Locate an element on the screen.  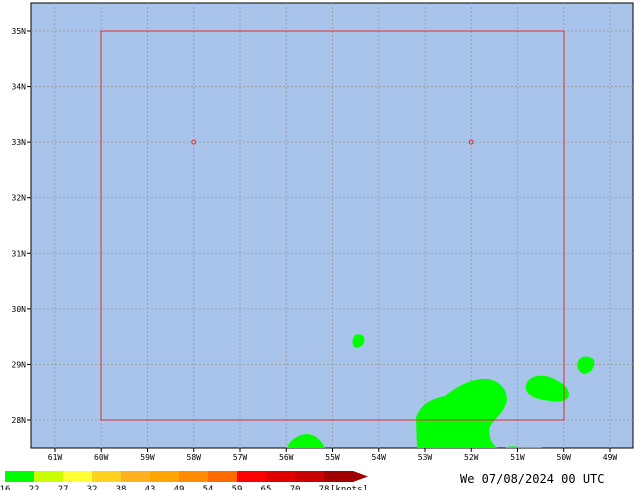
lat-tick-label: 31N is located at coordinates (19, 253).